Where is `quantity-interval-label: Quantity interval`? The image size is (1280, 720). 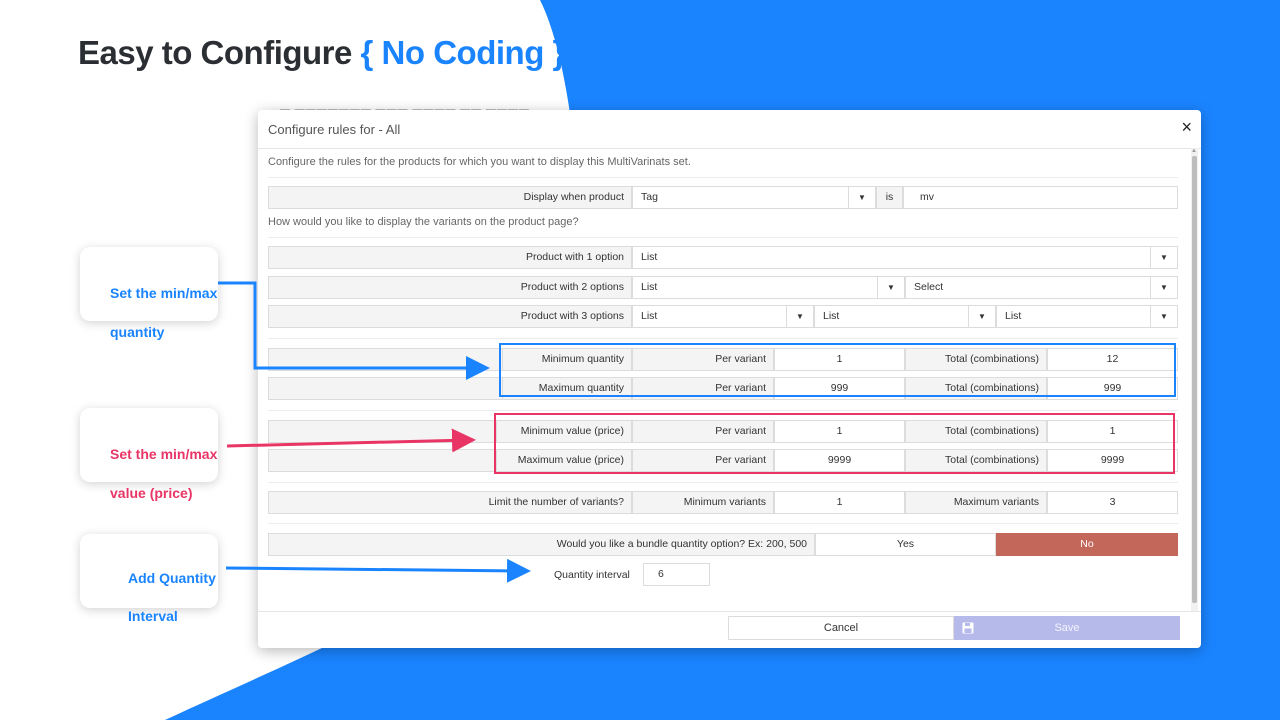
quantity-interval-label: Quantity interval is located at coordinates (592, 575).